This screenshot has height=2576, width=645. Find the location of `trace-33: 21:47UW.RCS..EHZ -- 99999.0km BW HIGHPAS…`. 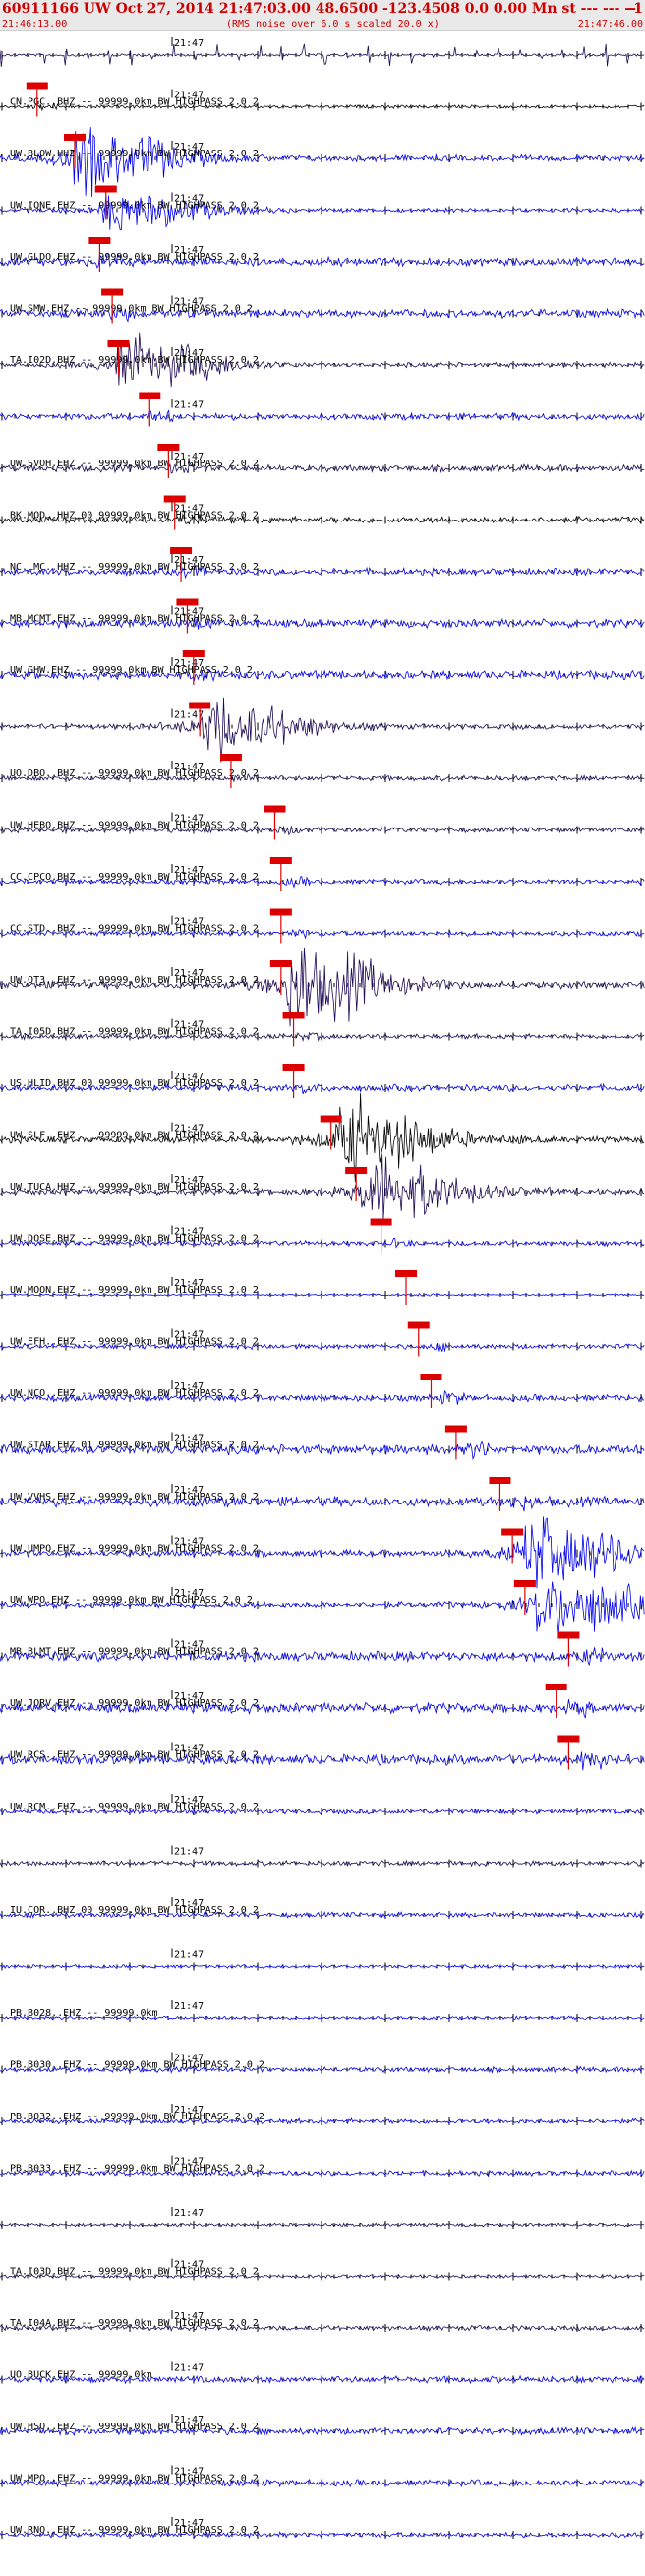

trace-33: 21:47UW.RCS..EHZ -- 99999.0km BW HIGHPAS… is located at coordinates (322, 1753).